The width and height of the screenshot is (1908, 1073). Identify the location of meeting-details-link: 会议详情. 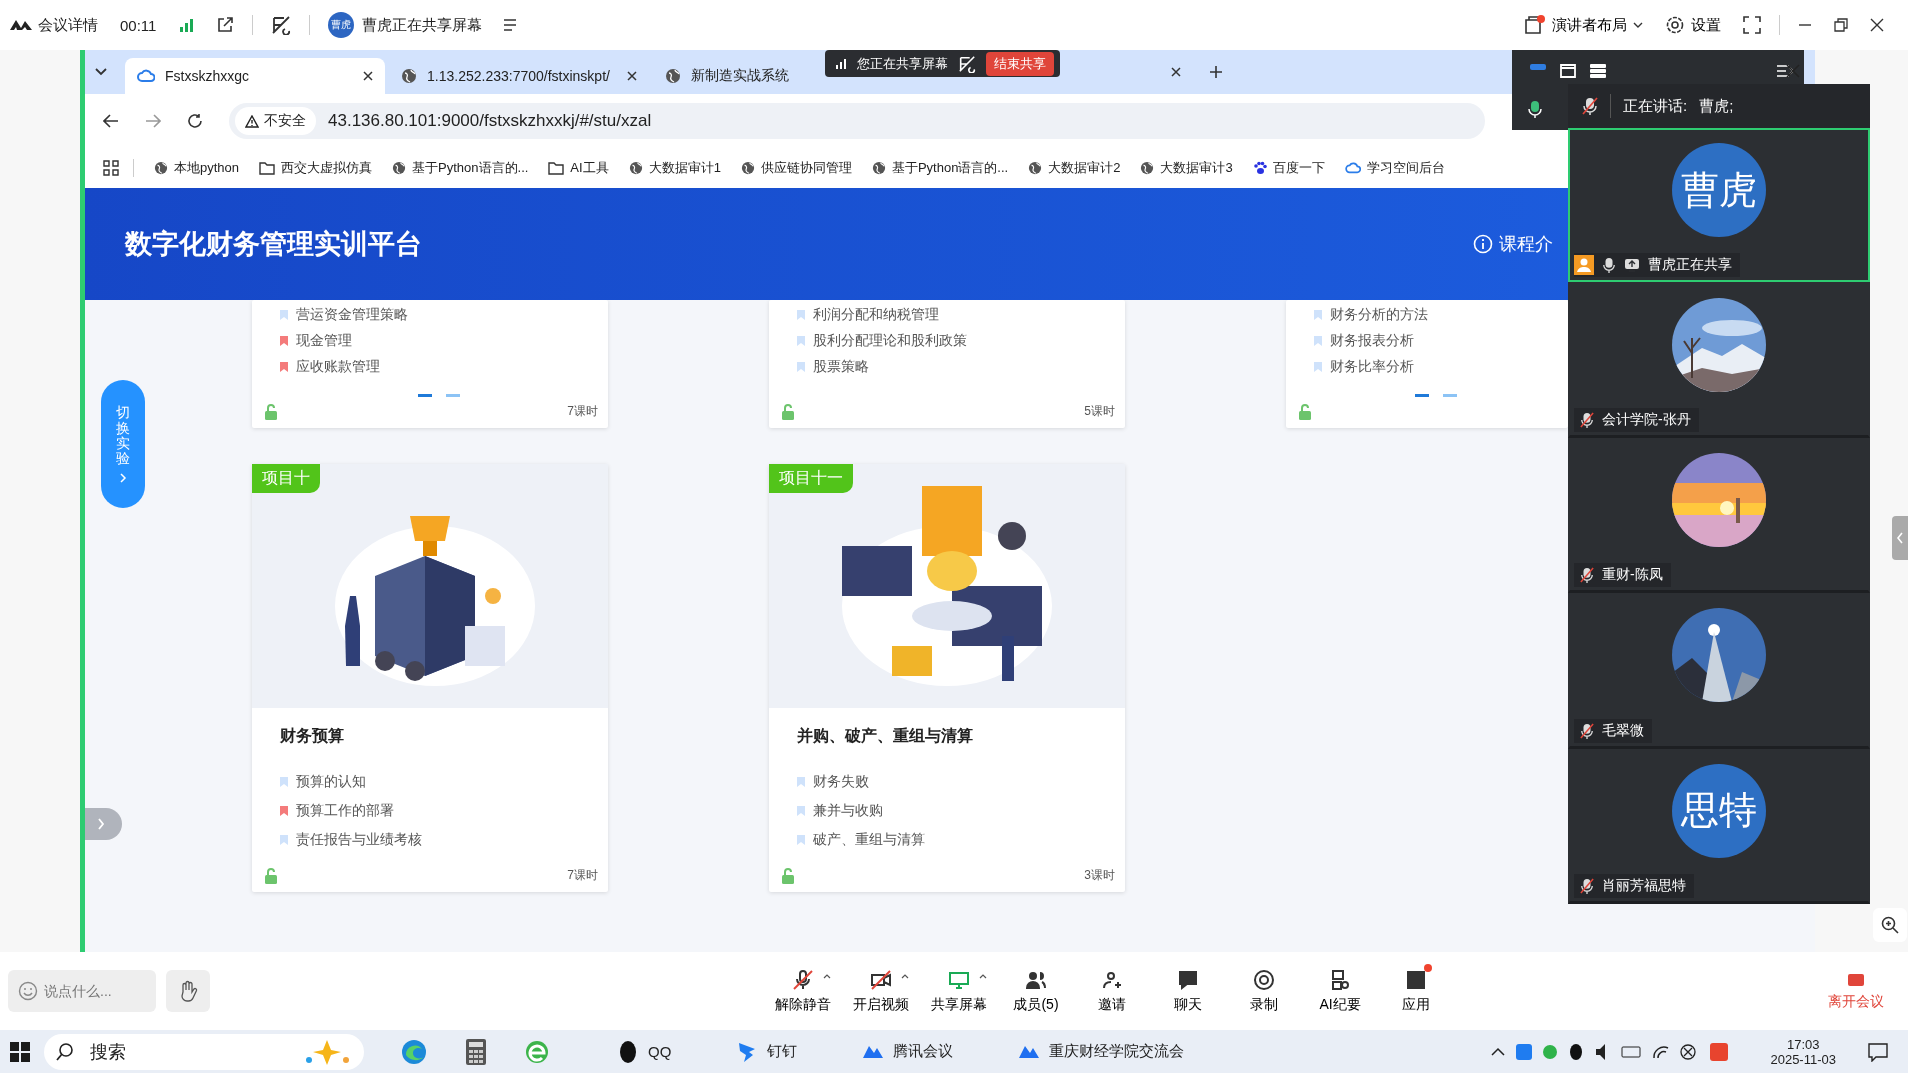
(68, 25).